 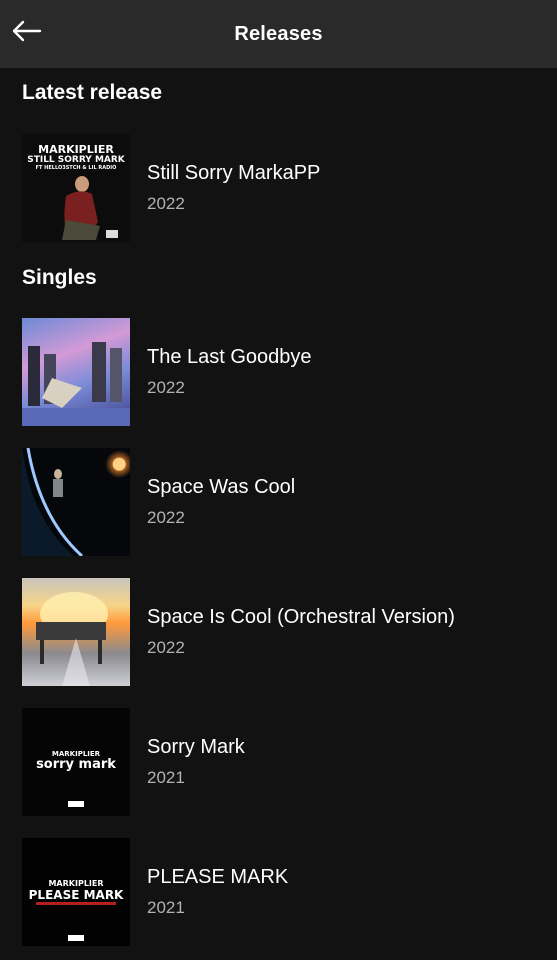 I want to click on release-row: MARKIPLIER PLEASE MARK PLEASE MARK 2021, so click(x=278, y=893).